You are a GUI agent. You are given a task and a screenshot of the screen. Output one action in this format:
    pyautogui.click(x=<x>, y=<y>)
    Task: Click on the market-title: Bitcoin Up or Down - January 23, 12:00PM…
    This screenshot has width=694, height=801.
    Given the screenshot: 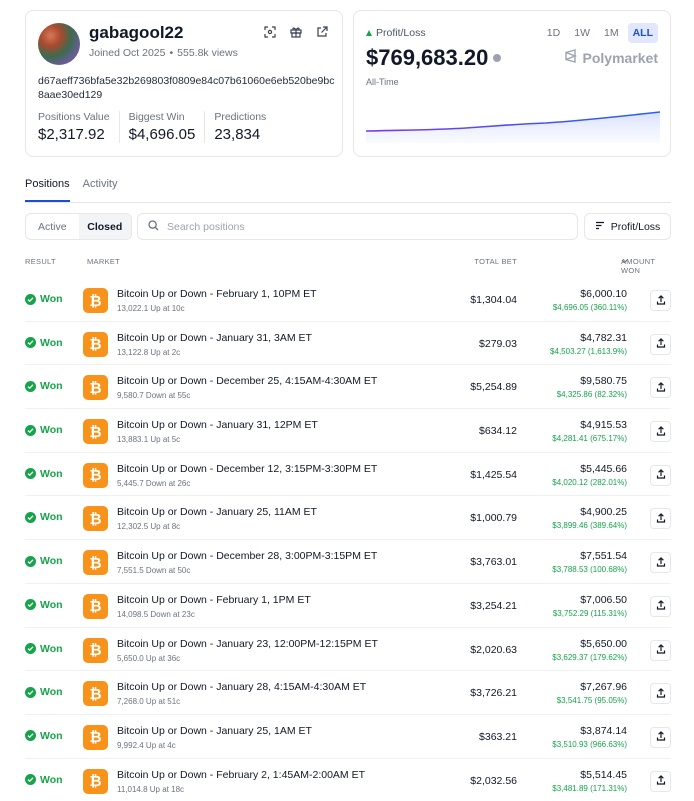 What is the action you would take?
    pyautogui.click(x=247, y=644)
    